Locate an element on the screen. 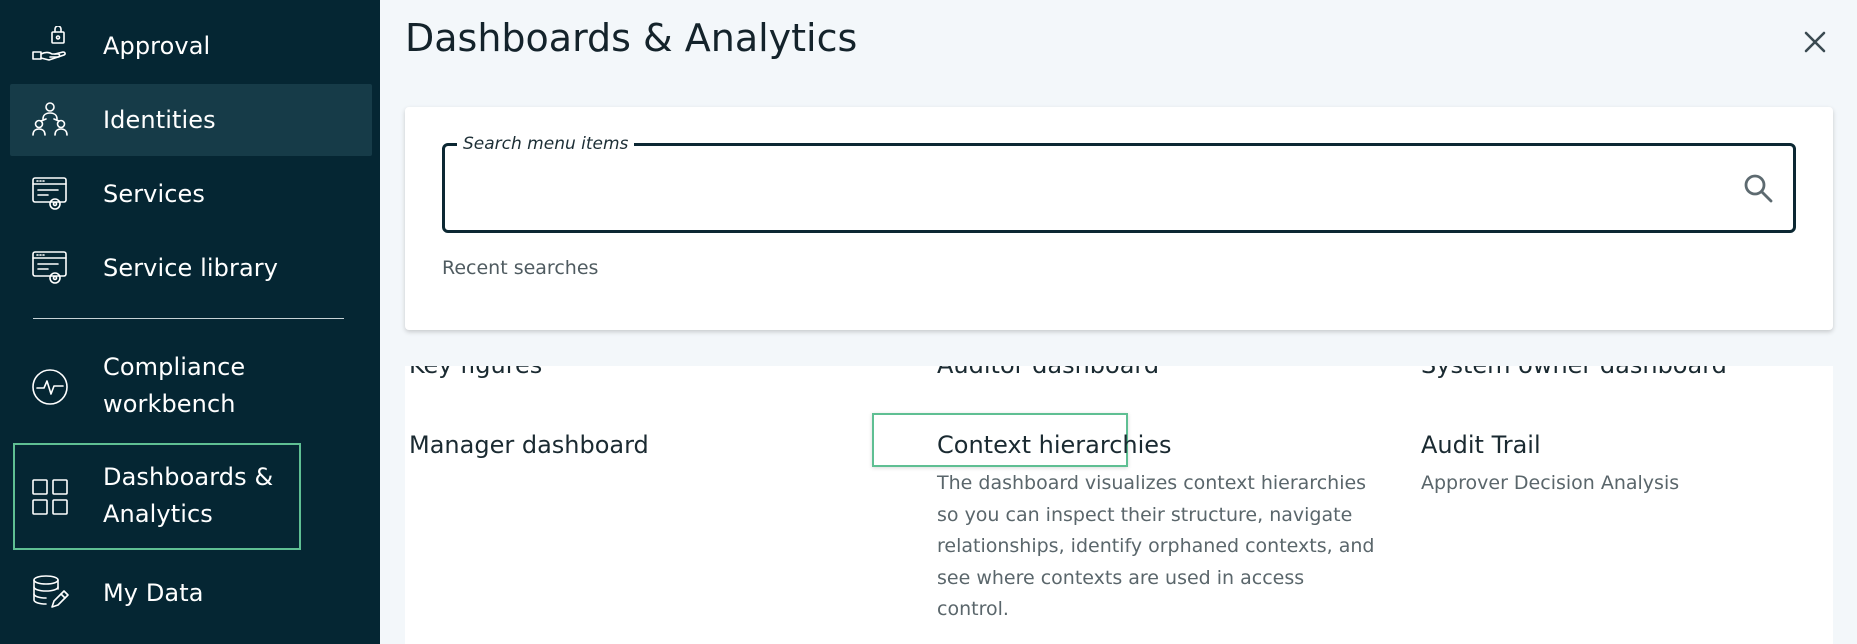 Image resolution: width=1857 pixels, height=644 pixels. approval-icon is located at coordinates (50, 46).